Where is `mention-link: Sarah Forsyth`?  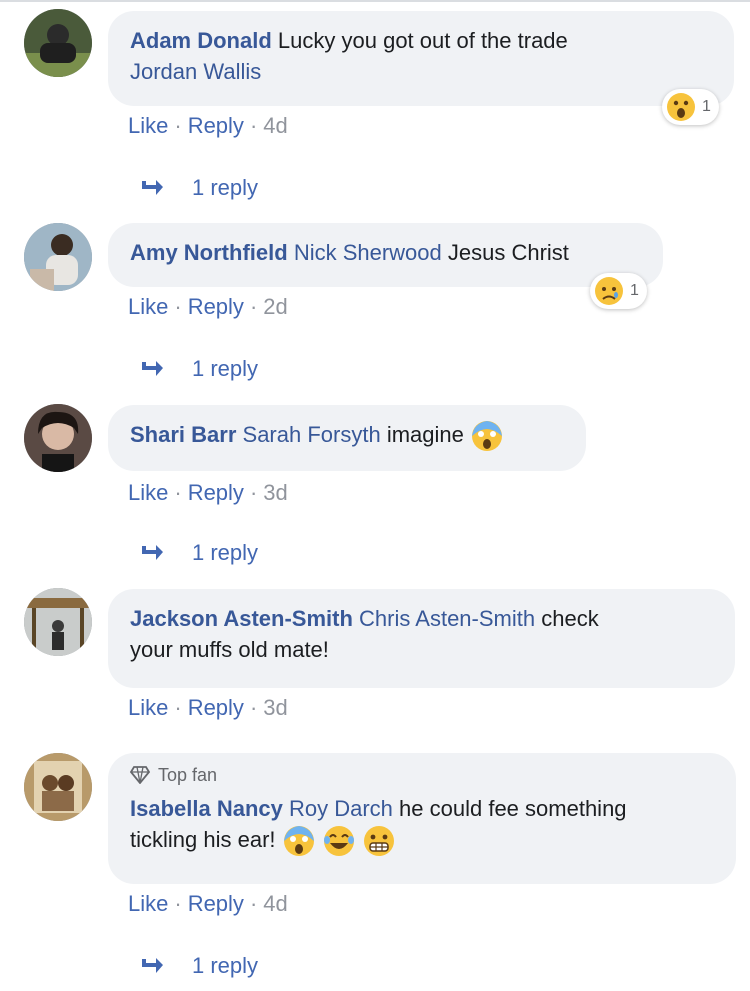
mention-link: Sarah Forsyth is located at coordinates (312, 434).